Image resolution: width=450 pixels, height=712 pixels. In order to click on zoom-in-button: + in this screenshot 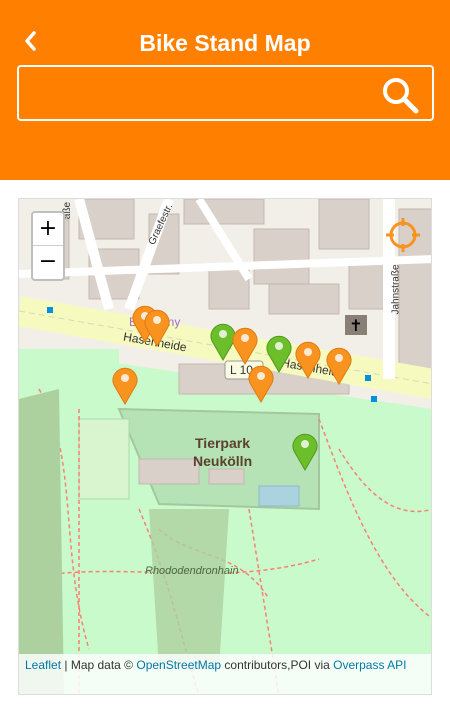, I will do `click(48, 229)`.